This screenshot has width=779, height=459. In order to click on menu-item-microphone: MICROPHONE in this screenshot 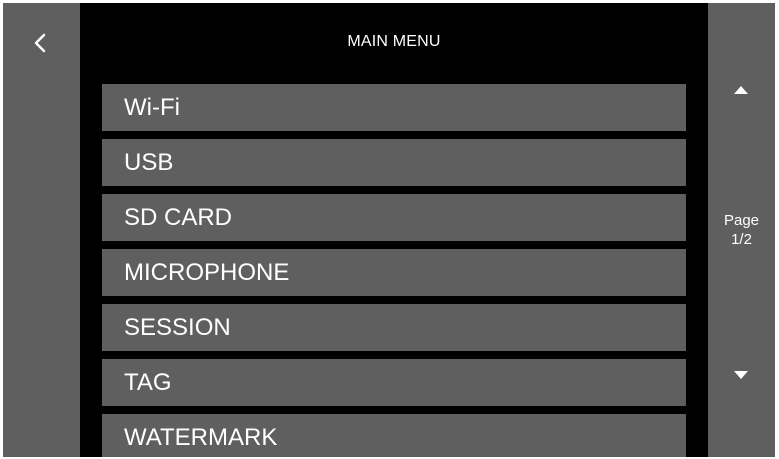, I will do `click(394, 272)`.